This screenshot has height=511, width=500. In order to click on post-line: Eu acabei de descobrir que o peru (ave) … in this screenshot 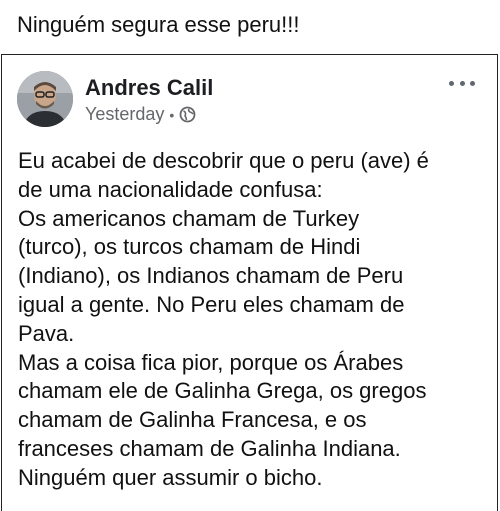, I will do `click(223, 160)`.